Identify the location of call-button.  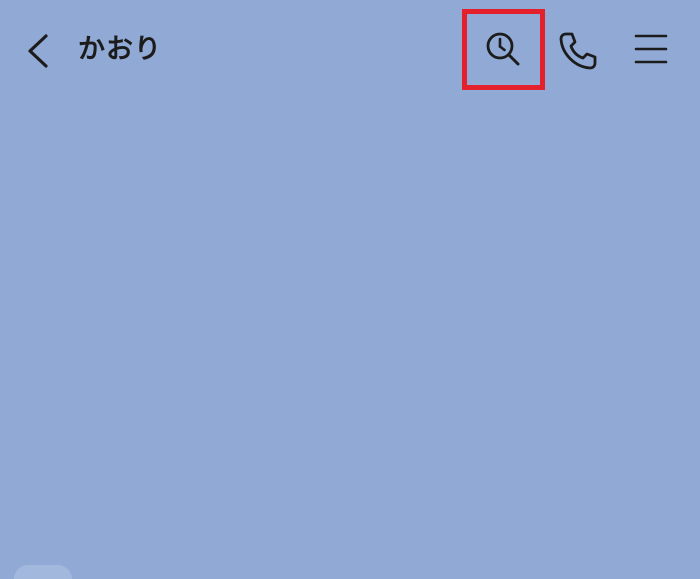
(578, 51).